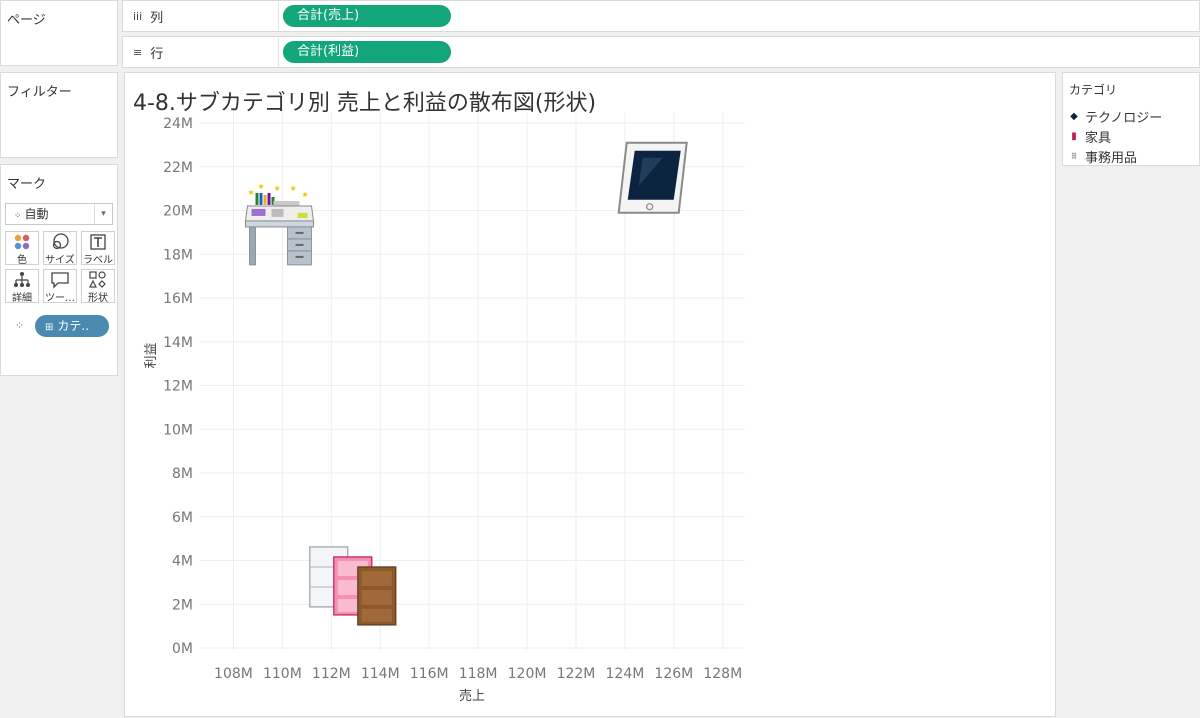 The width and height of the screenshot is (1200, 718). I want to click on dimension-plus-icon: ⊞, so click(49, 327).